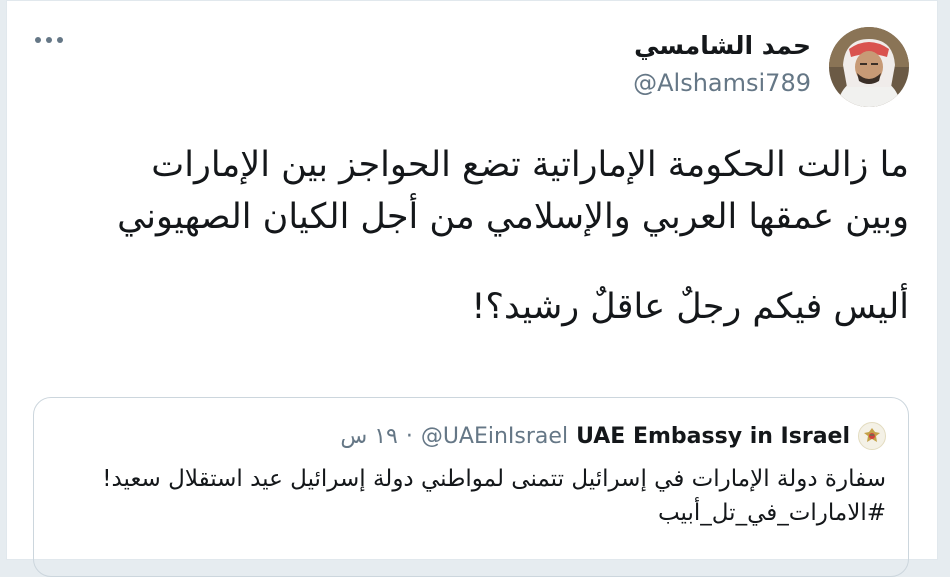  I want to click on author-handle: @Alshamsi789, so click(722, 83).